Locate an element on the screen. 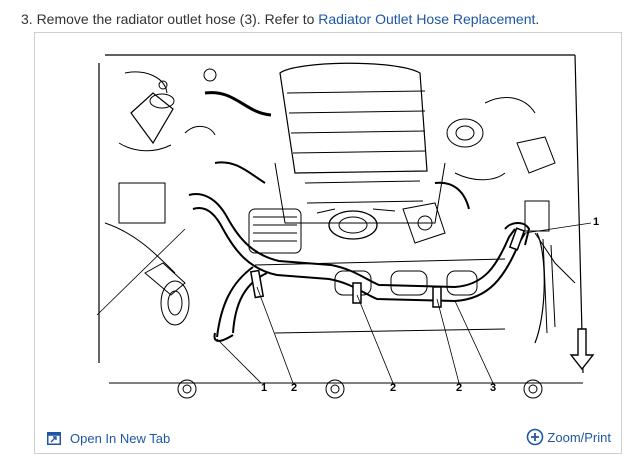 This screenshot has width=638, height=462. zoom-print-label: Zoom/Print is located at coordinates (579, 437).